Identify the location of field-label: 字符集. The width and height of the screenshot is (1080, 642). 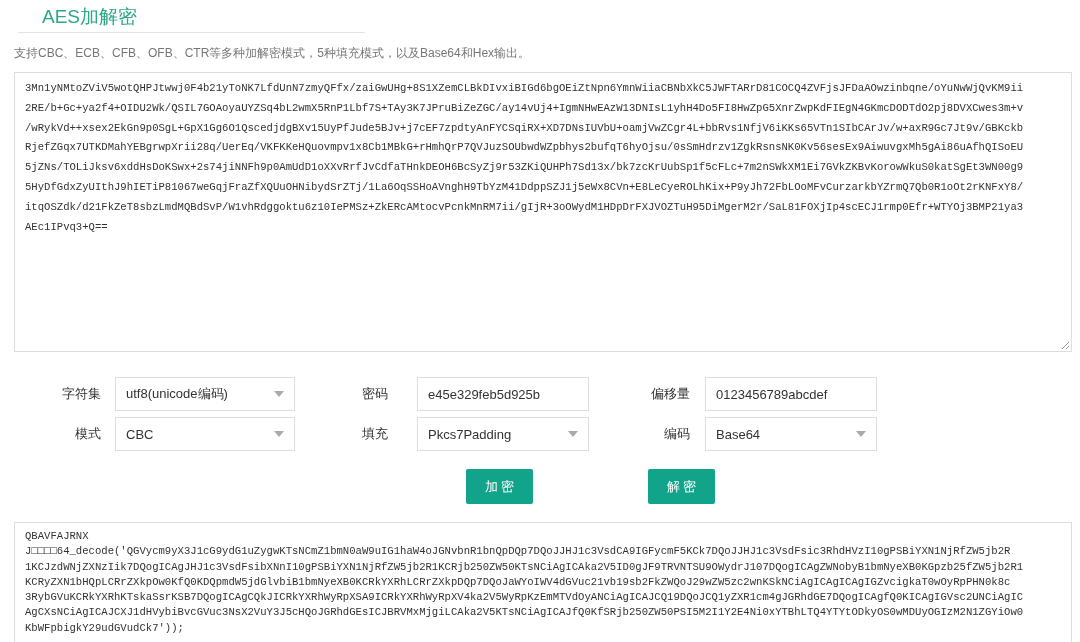
(81, 394).